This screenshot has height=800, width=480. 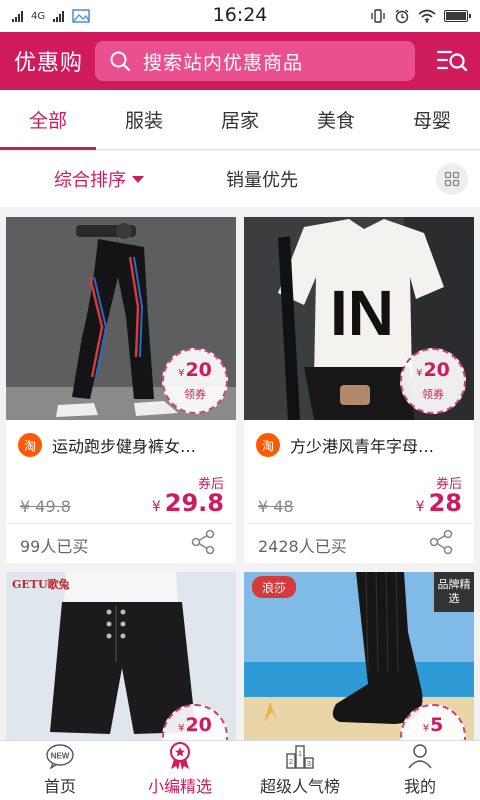 I want to click on sort-comprehensive: 综合排序, so click(x=99, y=179).